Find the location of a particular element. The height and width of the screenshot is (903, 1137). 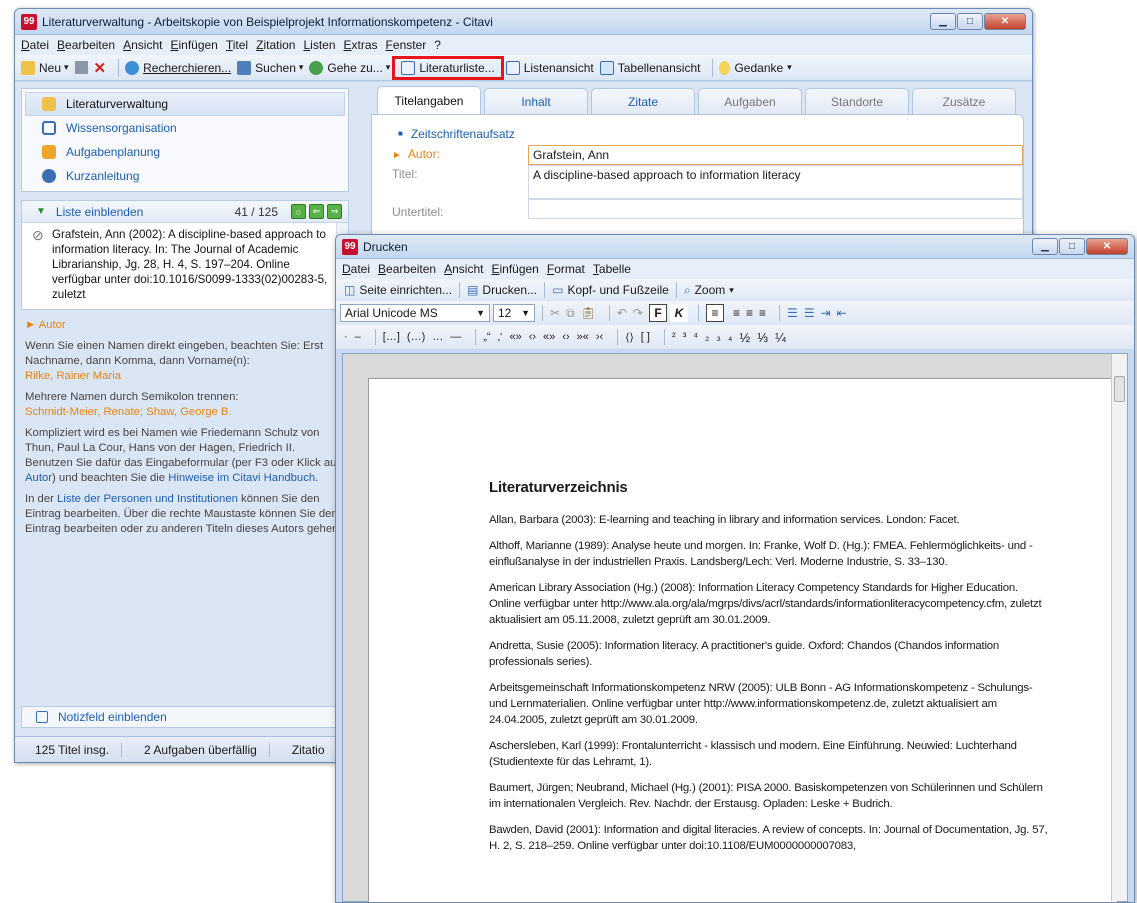

print-menu-datei: Datei is located at coordinates (356, 269).